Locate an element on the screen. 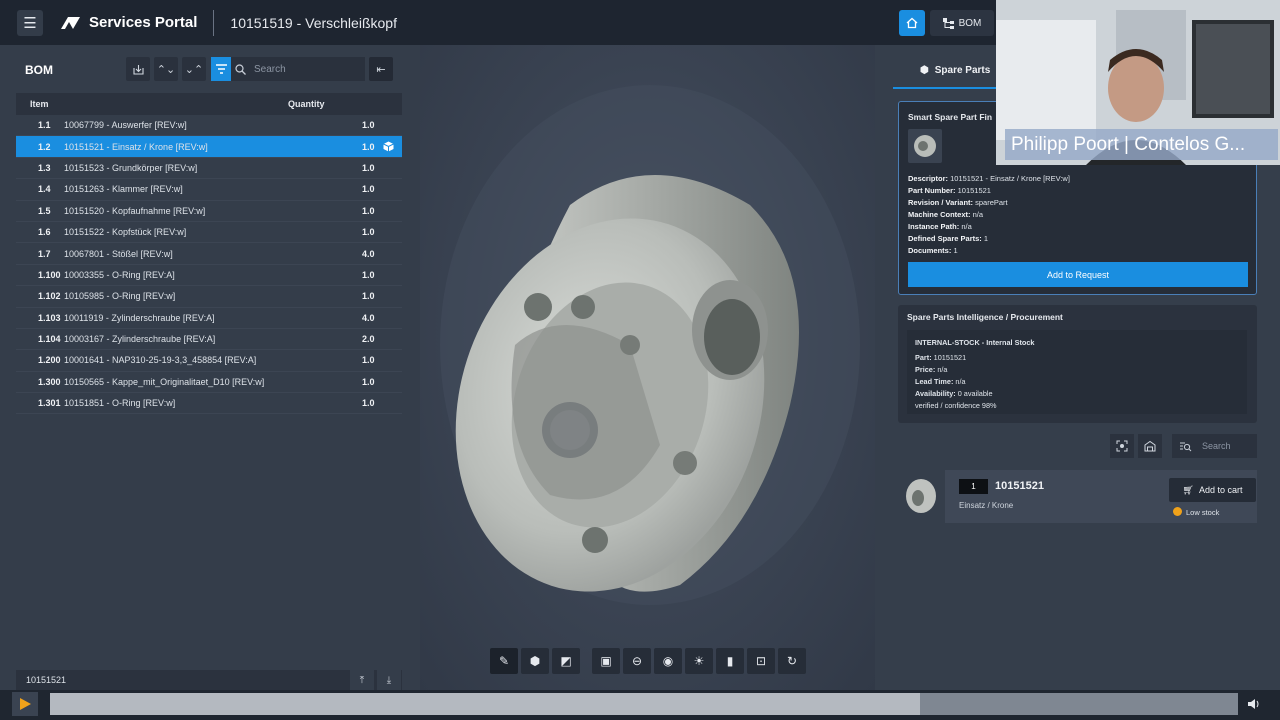 This screenshot has height=720, width=1280. search-icon is located at coordinates (240, 69).